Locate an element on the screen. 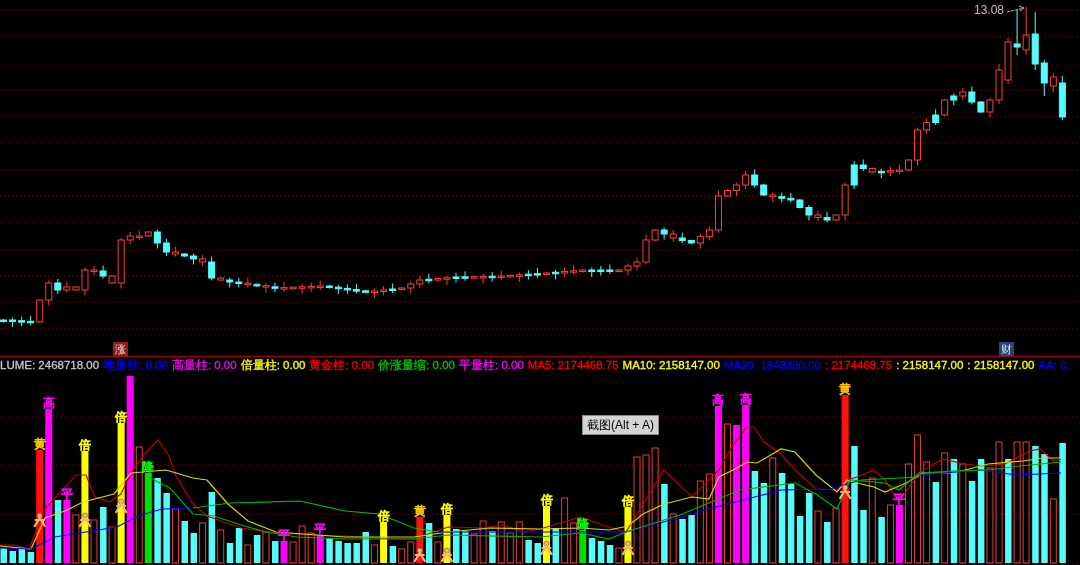  indicator-value: 黄金柱: 0.00 is located at coordinates (342, 365).